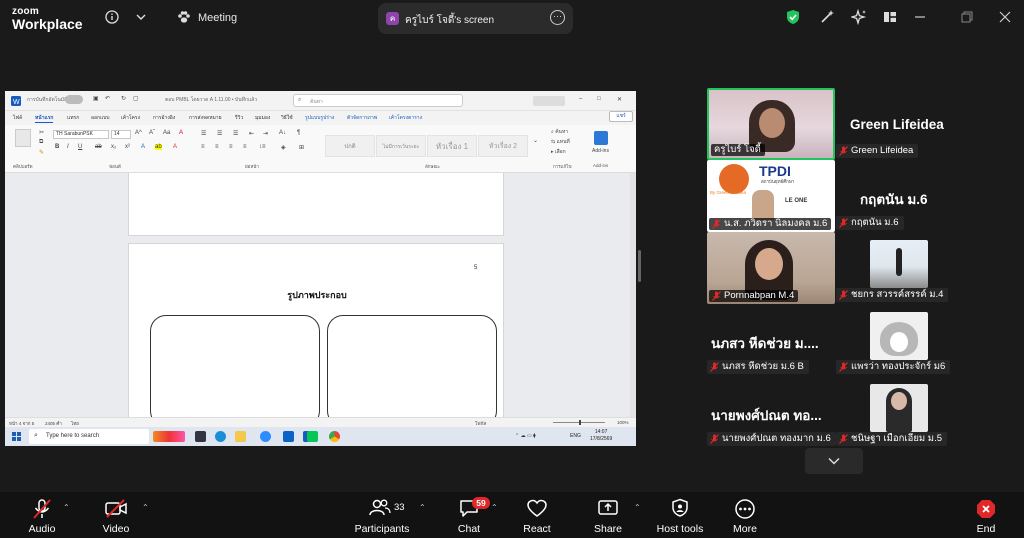 This screenshot has width=1024, height=538. What do you see at coordinates (350, 146) in the screenshot?
I see `style-normal: ปกติ` at bounding box center [350, 146].